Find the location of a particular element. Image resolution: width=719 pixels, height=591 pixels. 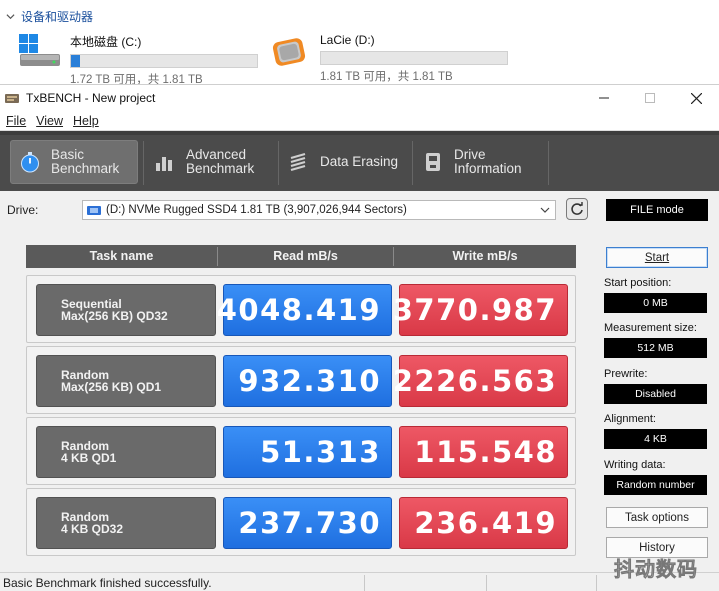

menu-file: File is located at coordinates (16, 121).